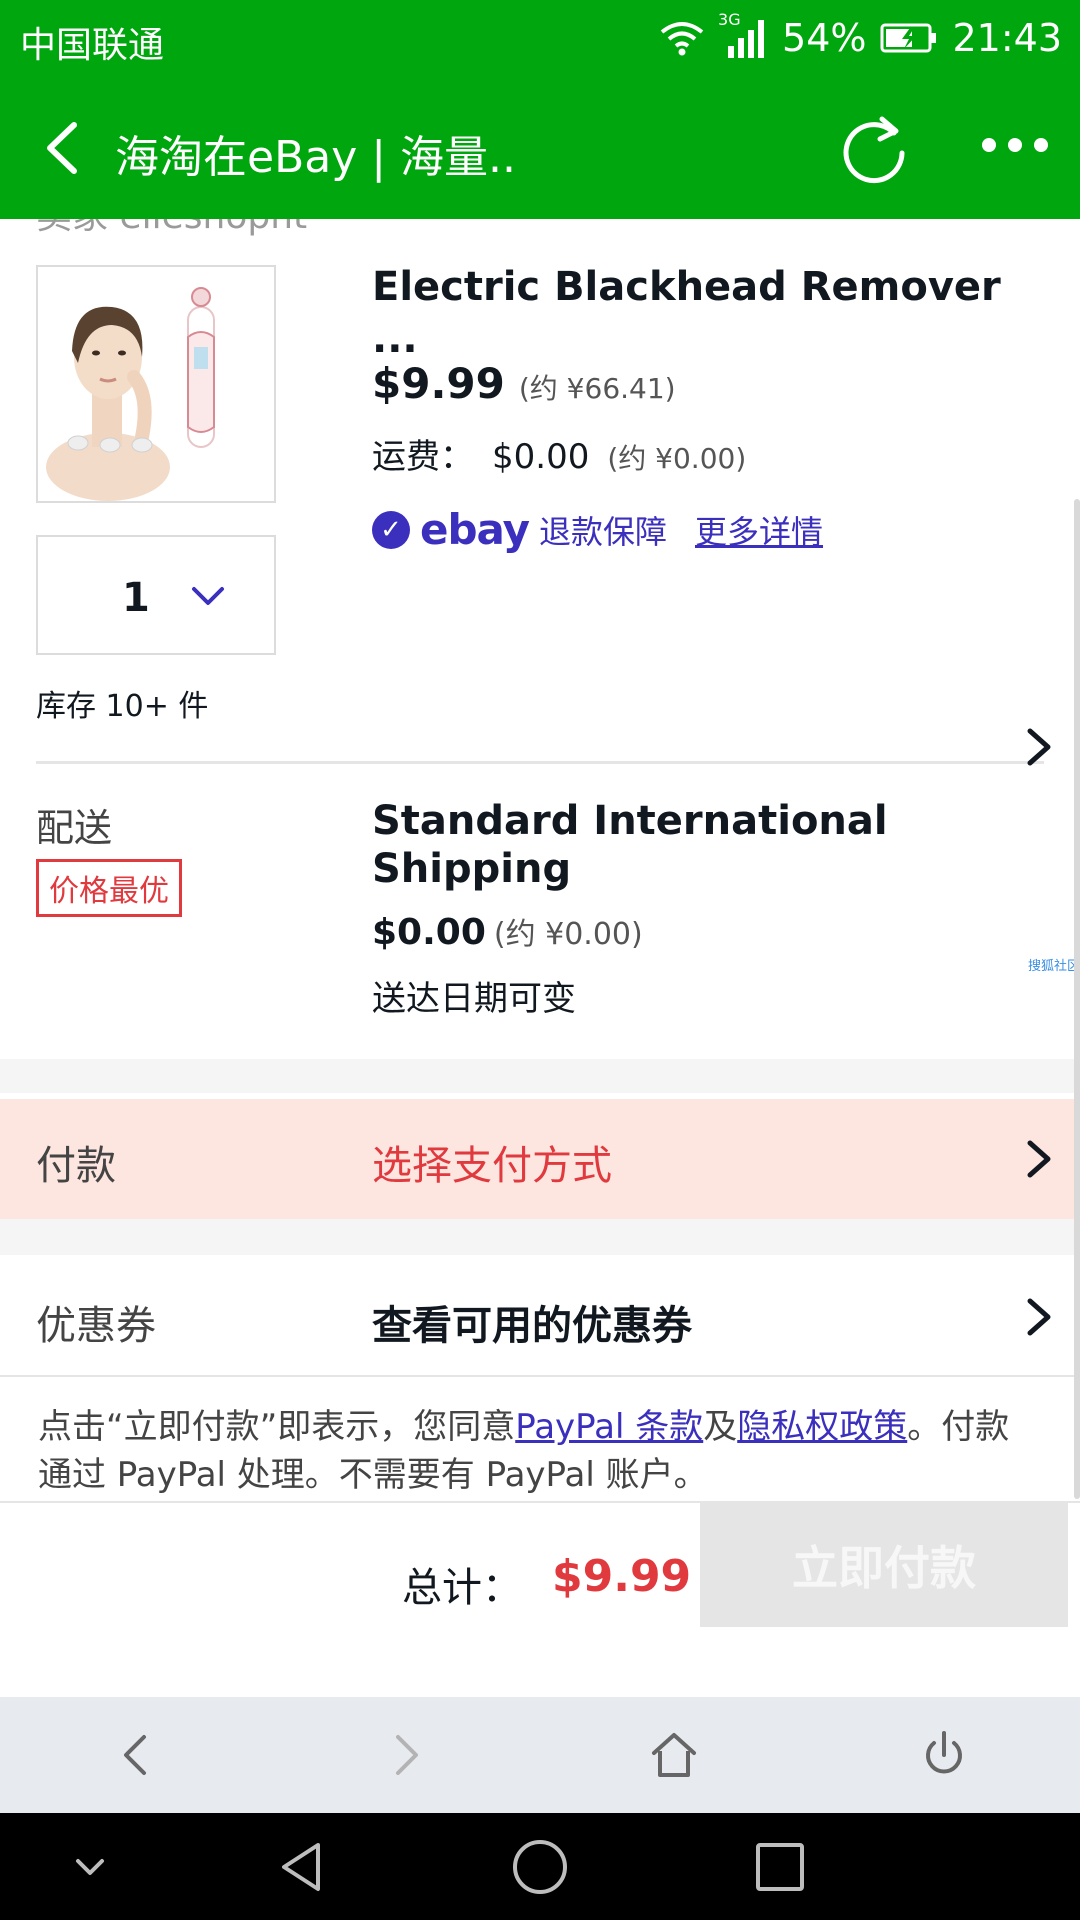 This screenshot has height=1920, width=1080. I want to click on delivery-price: $0.00, so click(429, 932).